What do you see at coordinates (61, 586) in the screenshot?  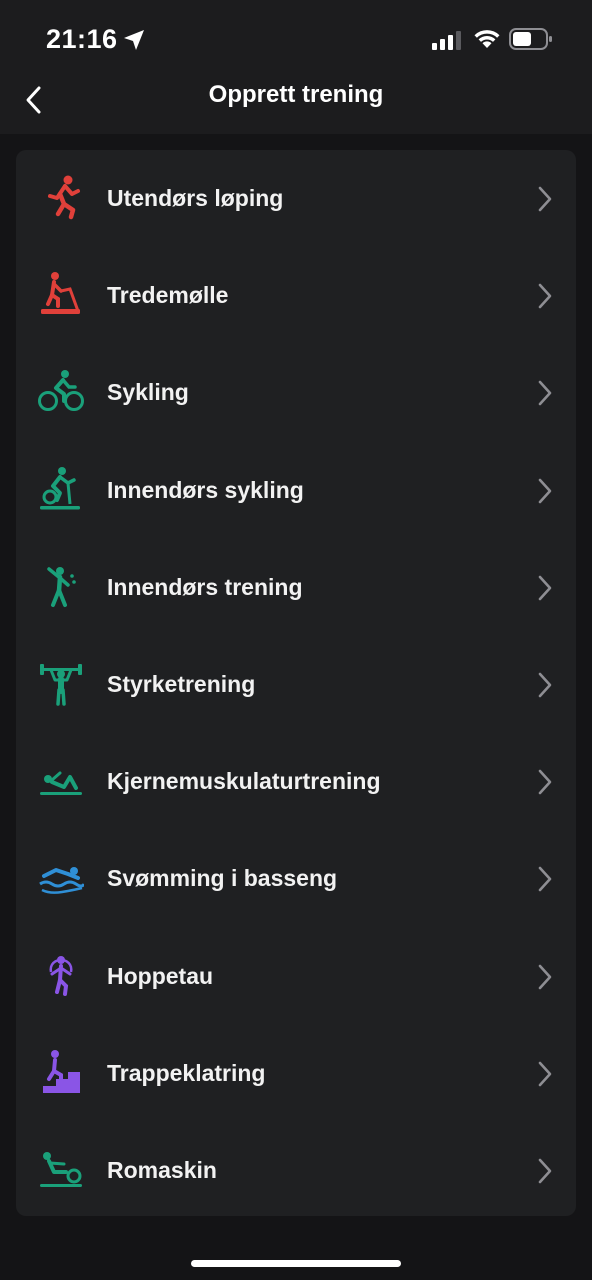 I see `indoor-training-icon` at bounding box center [61, 586].